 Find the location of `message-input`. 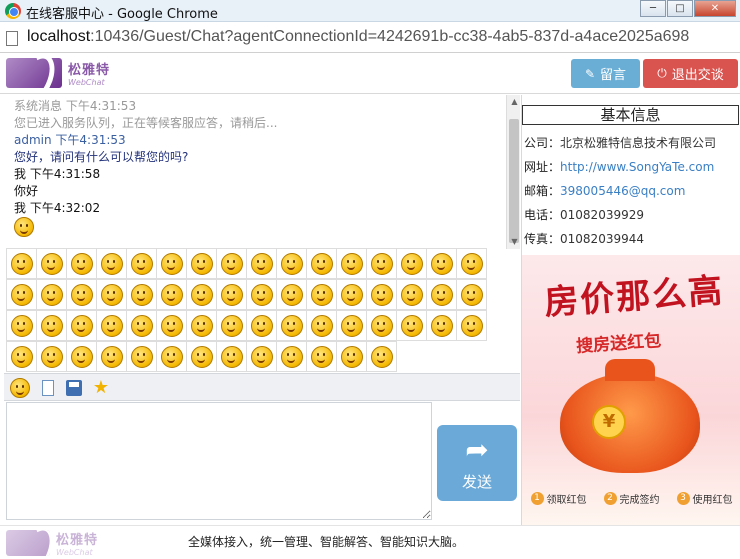

message-input is located at coordinates (219, 461).